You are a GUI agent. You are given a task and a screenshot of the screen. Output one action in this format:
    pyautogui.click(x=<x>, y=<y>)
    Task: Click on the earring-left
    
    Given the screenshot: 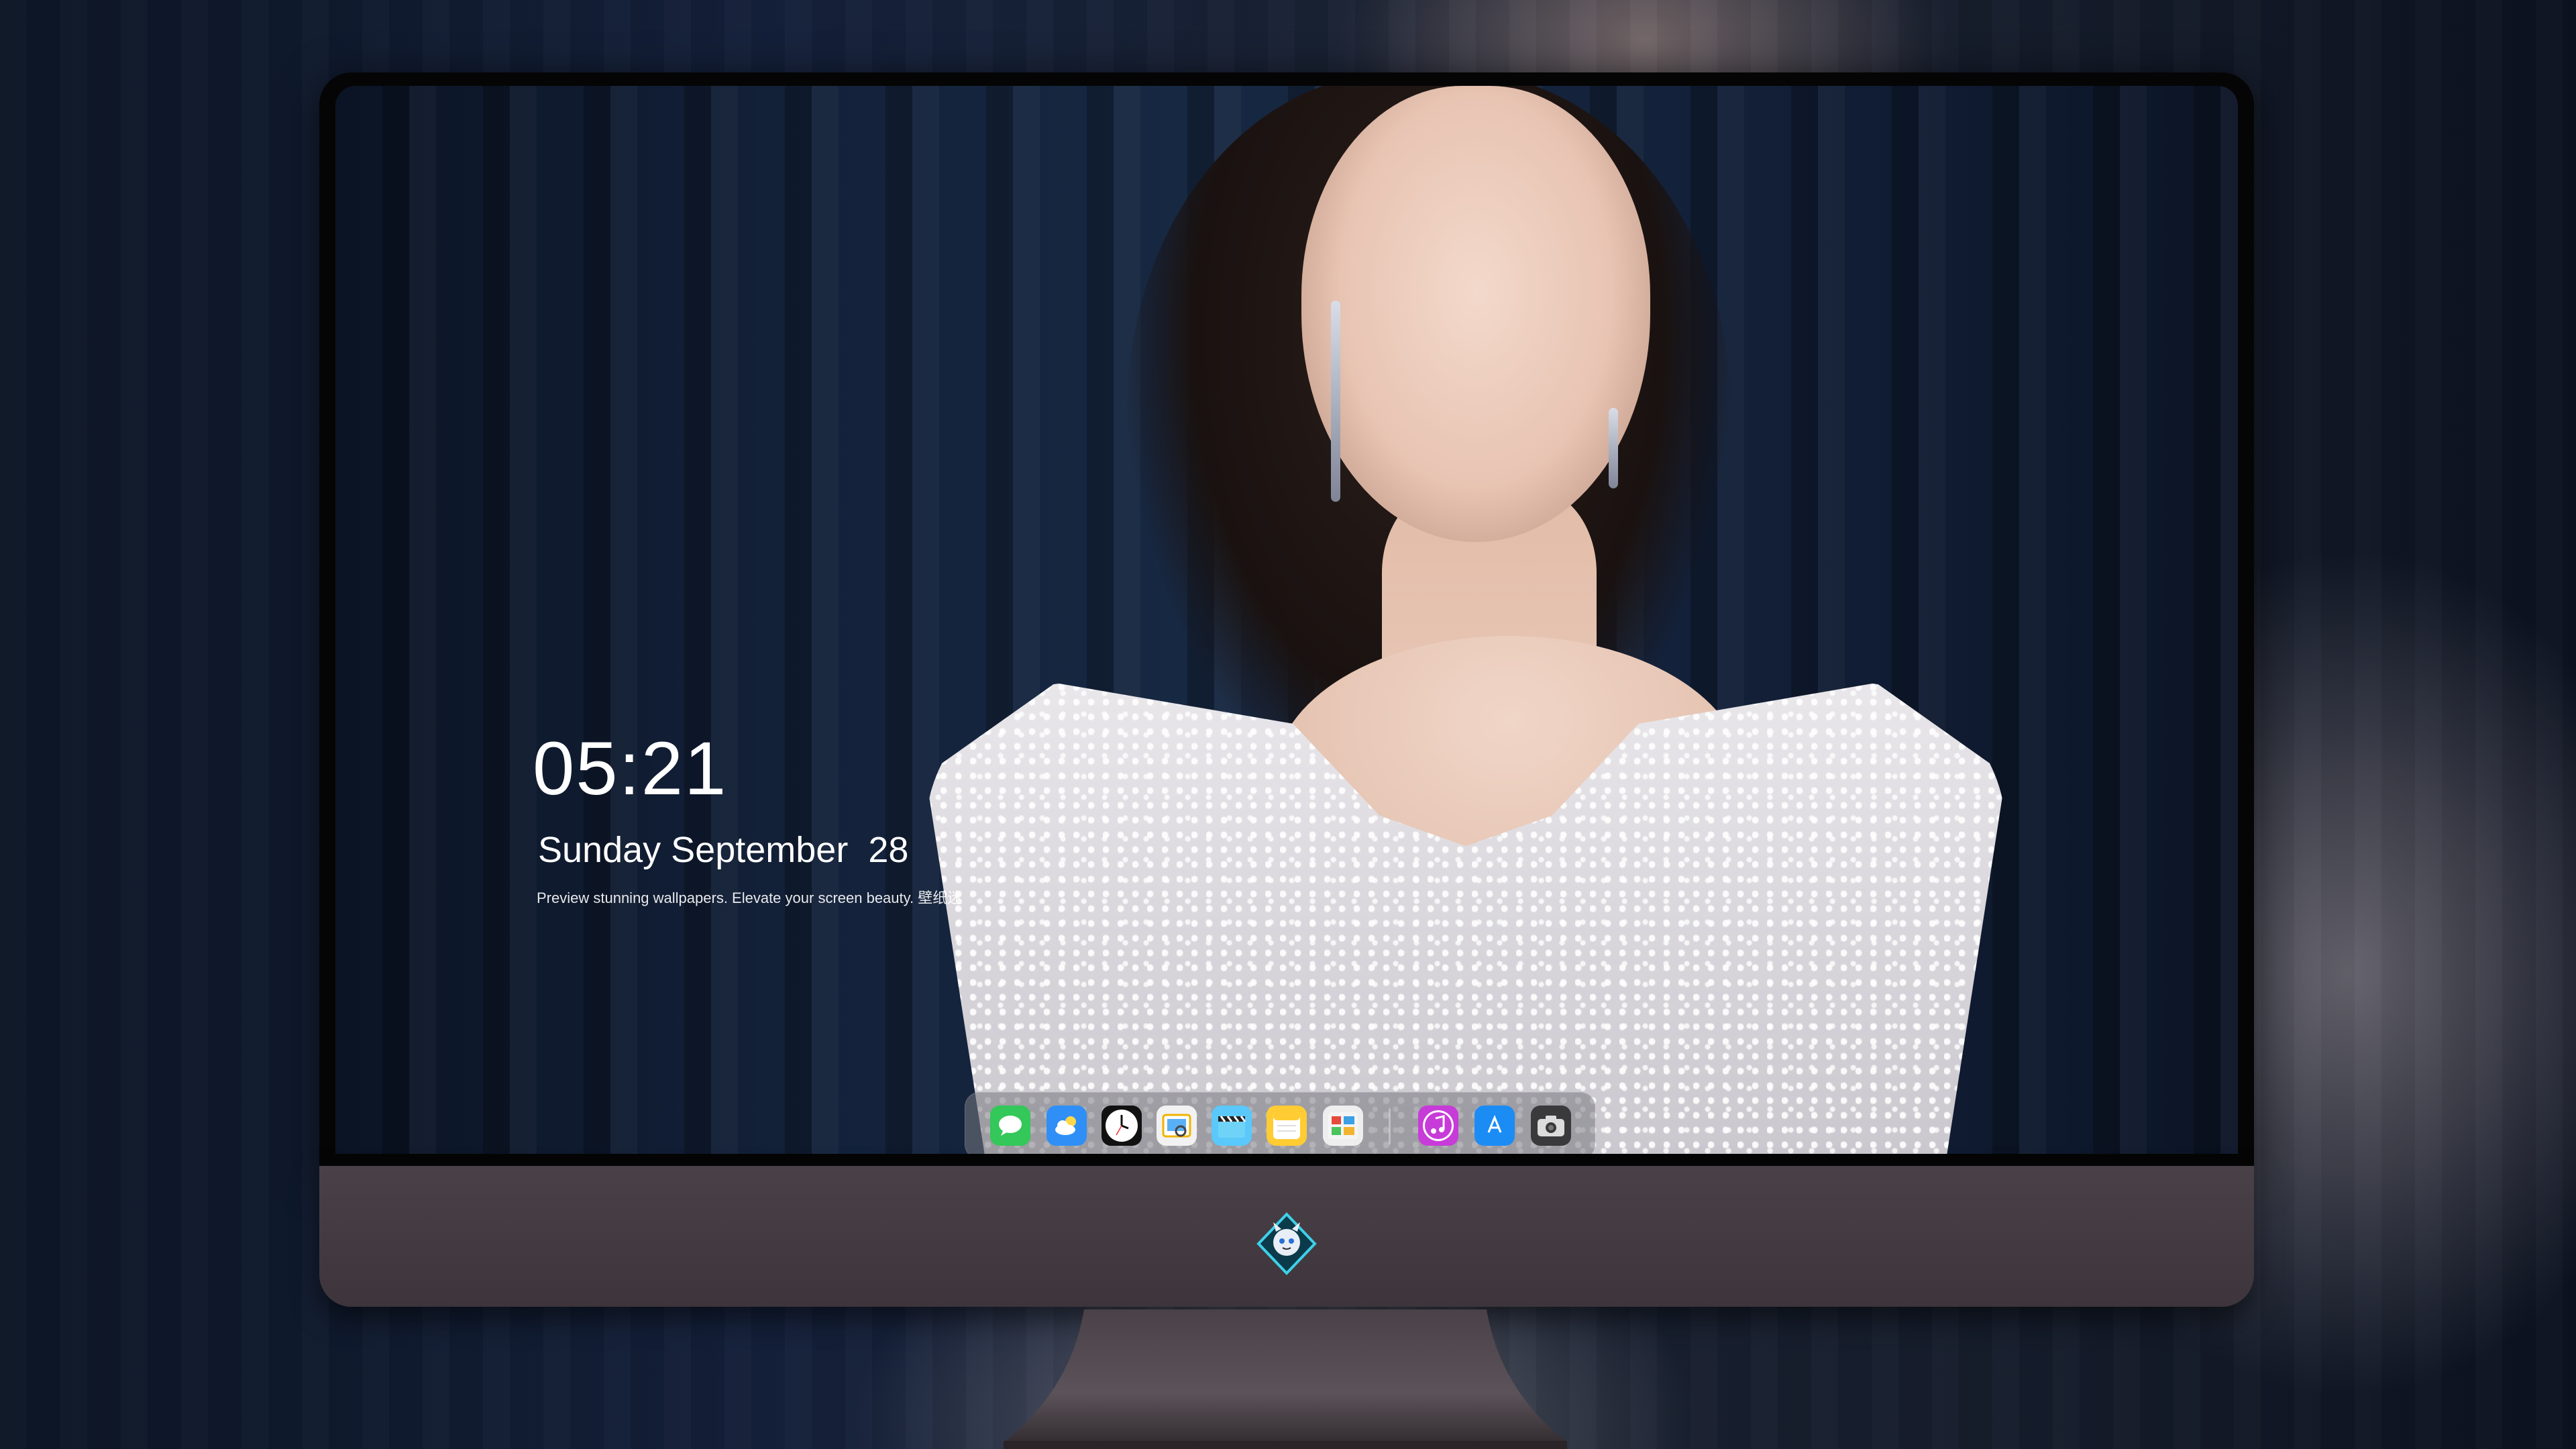 What is the action you would take?
    pyautogui.click(x=1335, y=401)
    